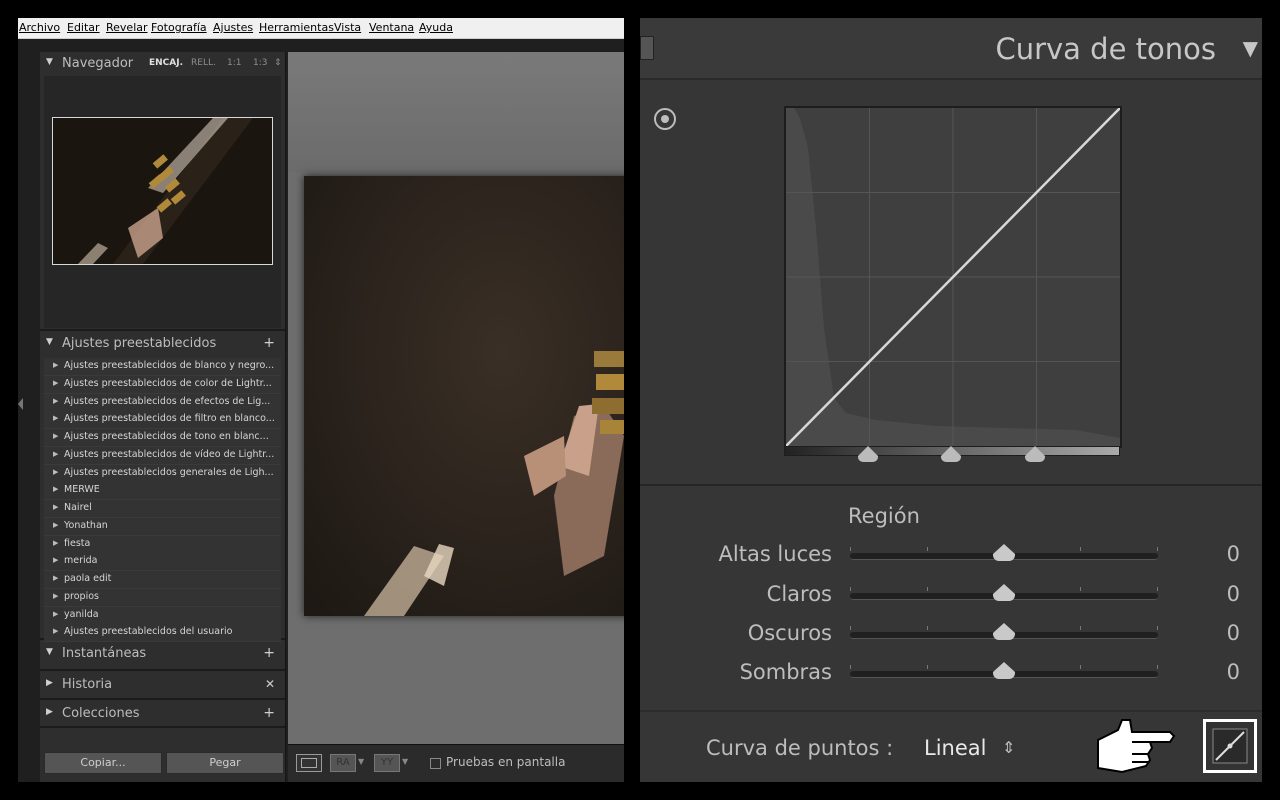 Image resolution: width=1280 pixels, height=800 pixels. What do you see at coordinates (162, 654) in the screenshot?
I see `snapshots-header: ▼ Instantáneas +` at bounding box center [162, 654].